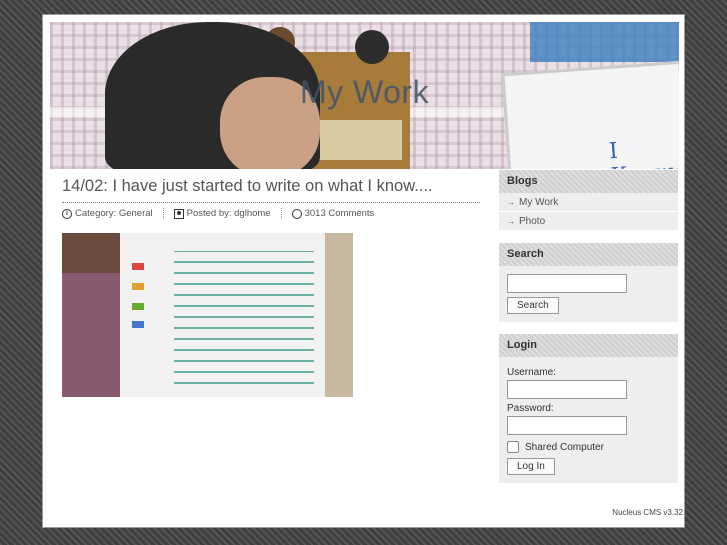 The image size is (727, 545). What do you see at coordinates (229, 213) in the screenshot?
I see `meta-author-text: Posted by: dglhome` at bounding box center [229, 213].